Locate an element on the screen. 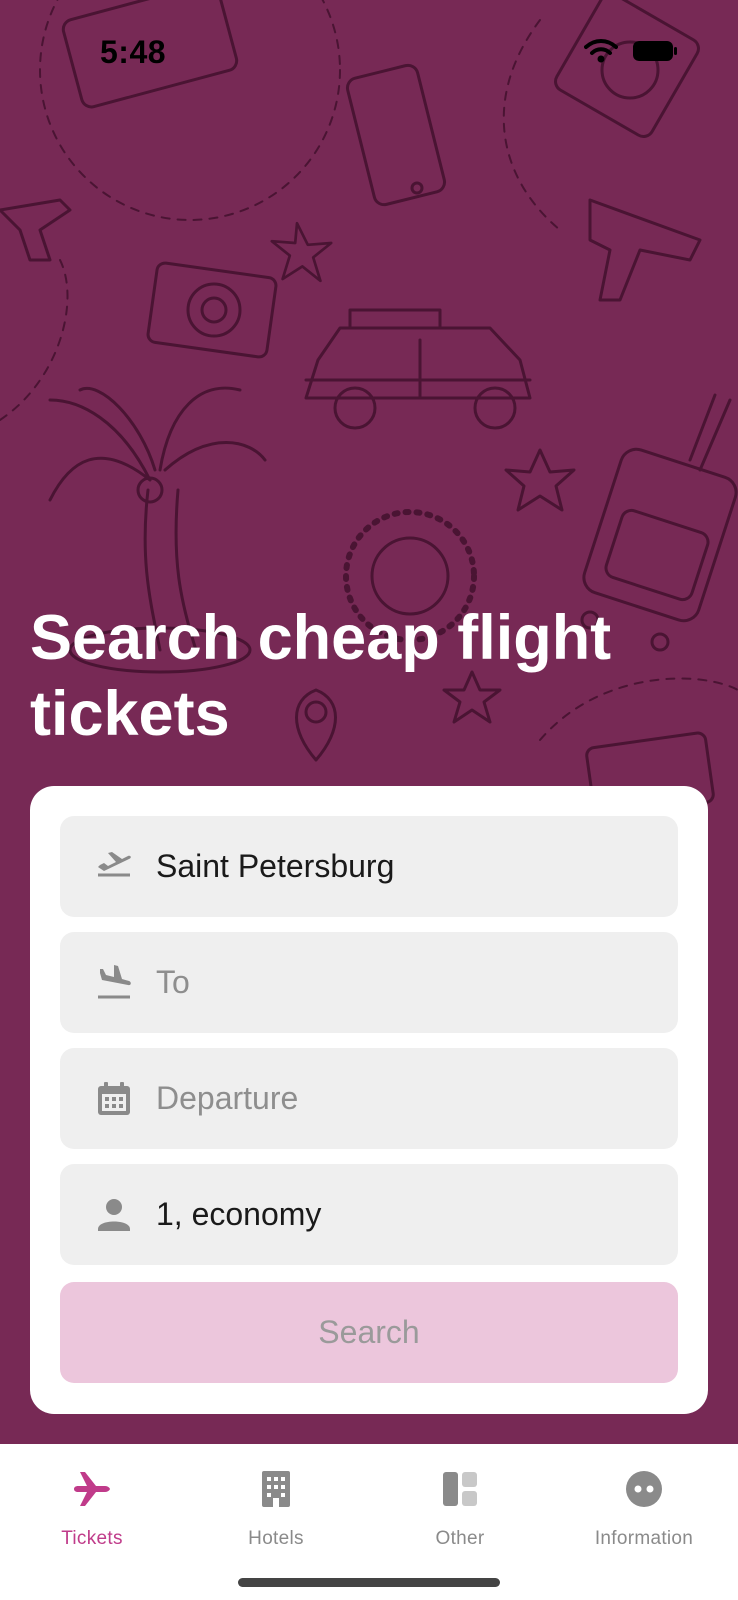  passengers-value: 1, economy is located at coordinates (239, 1214).